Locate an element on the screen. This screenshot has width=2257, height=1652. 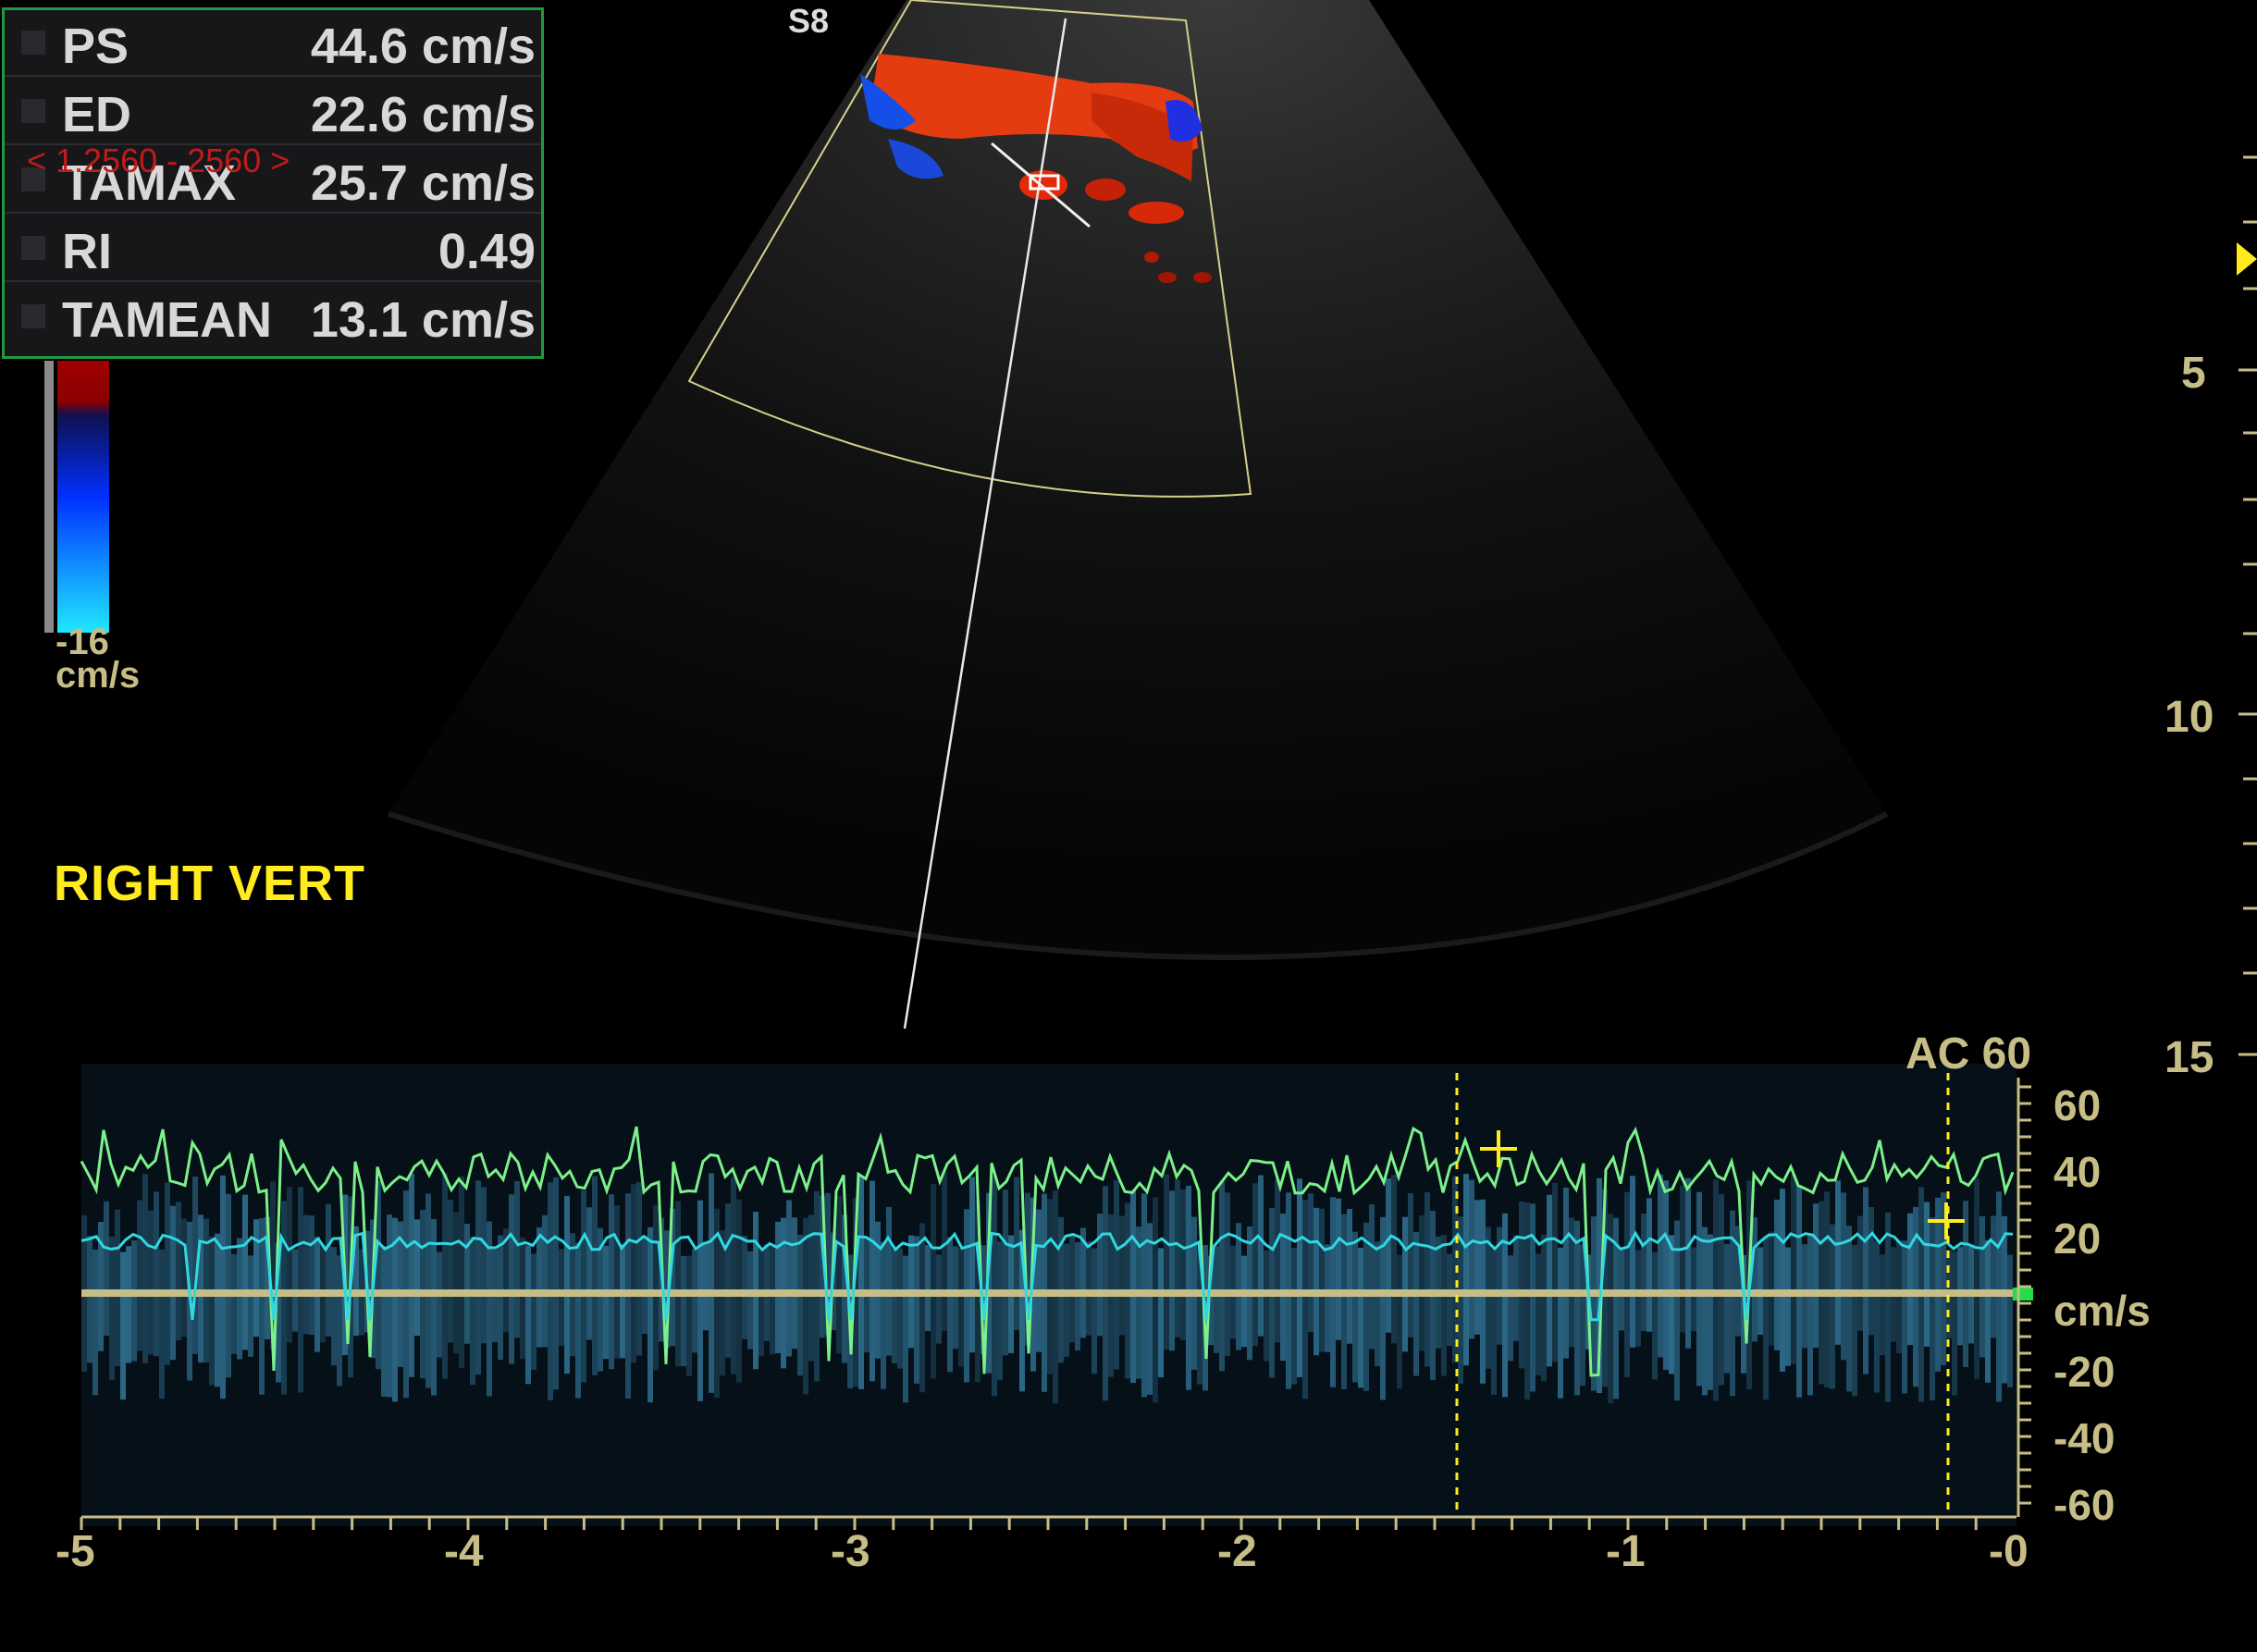
time-tick-label: -1 is located at coordinates (1626, 1551).